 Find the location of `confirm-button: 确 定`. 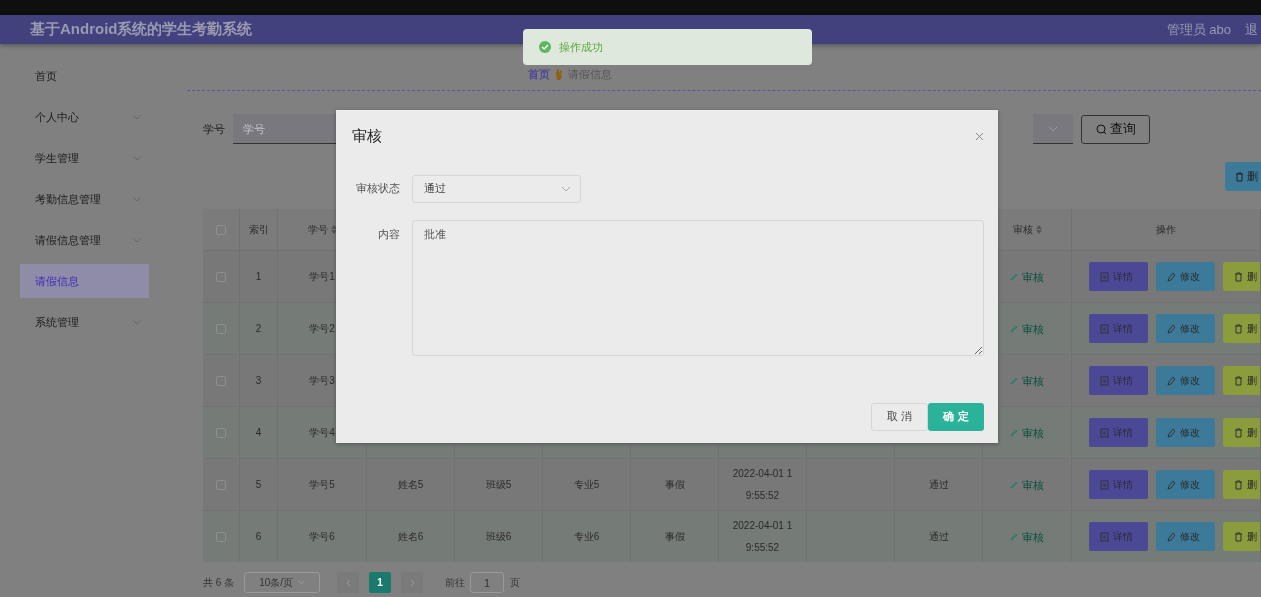

confirm-button: 确 定 is located at coordinates (956, 416).